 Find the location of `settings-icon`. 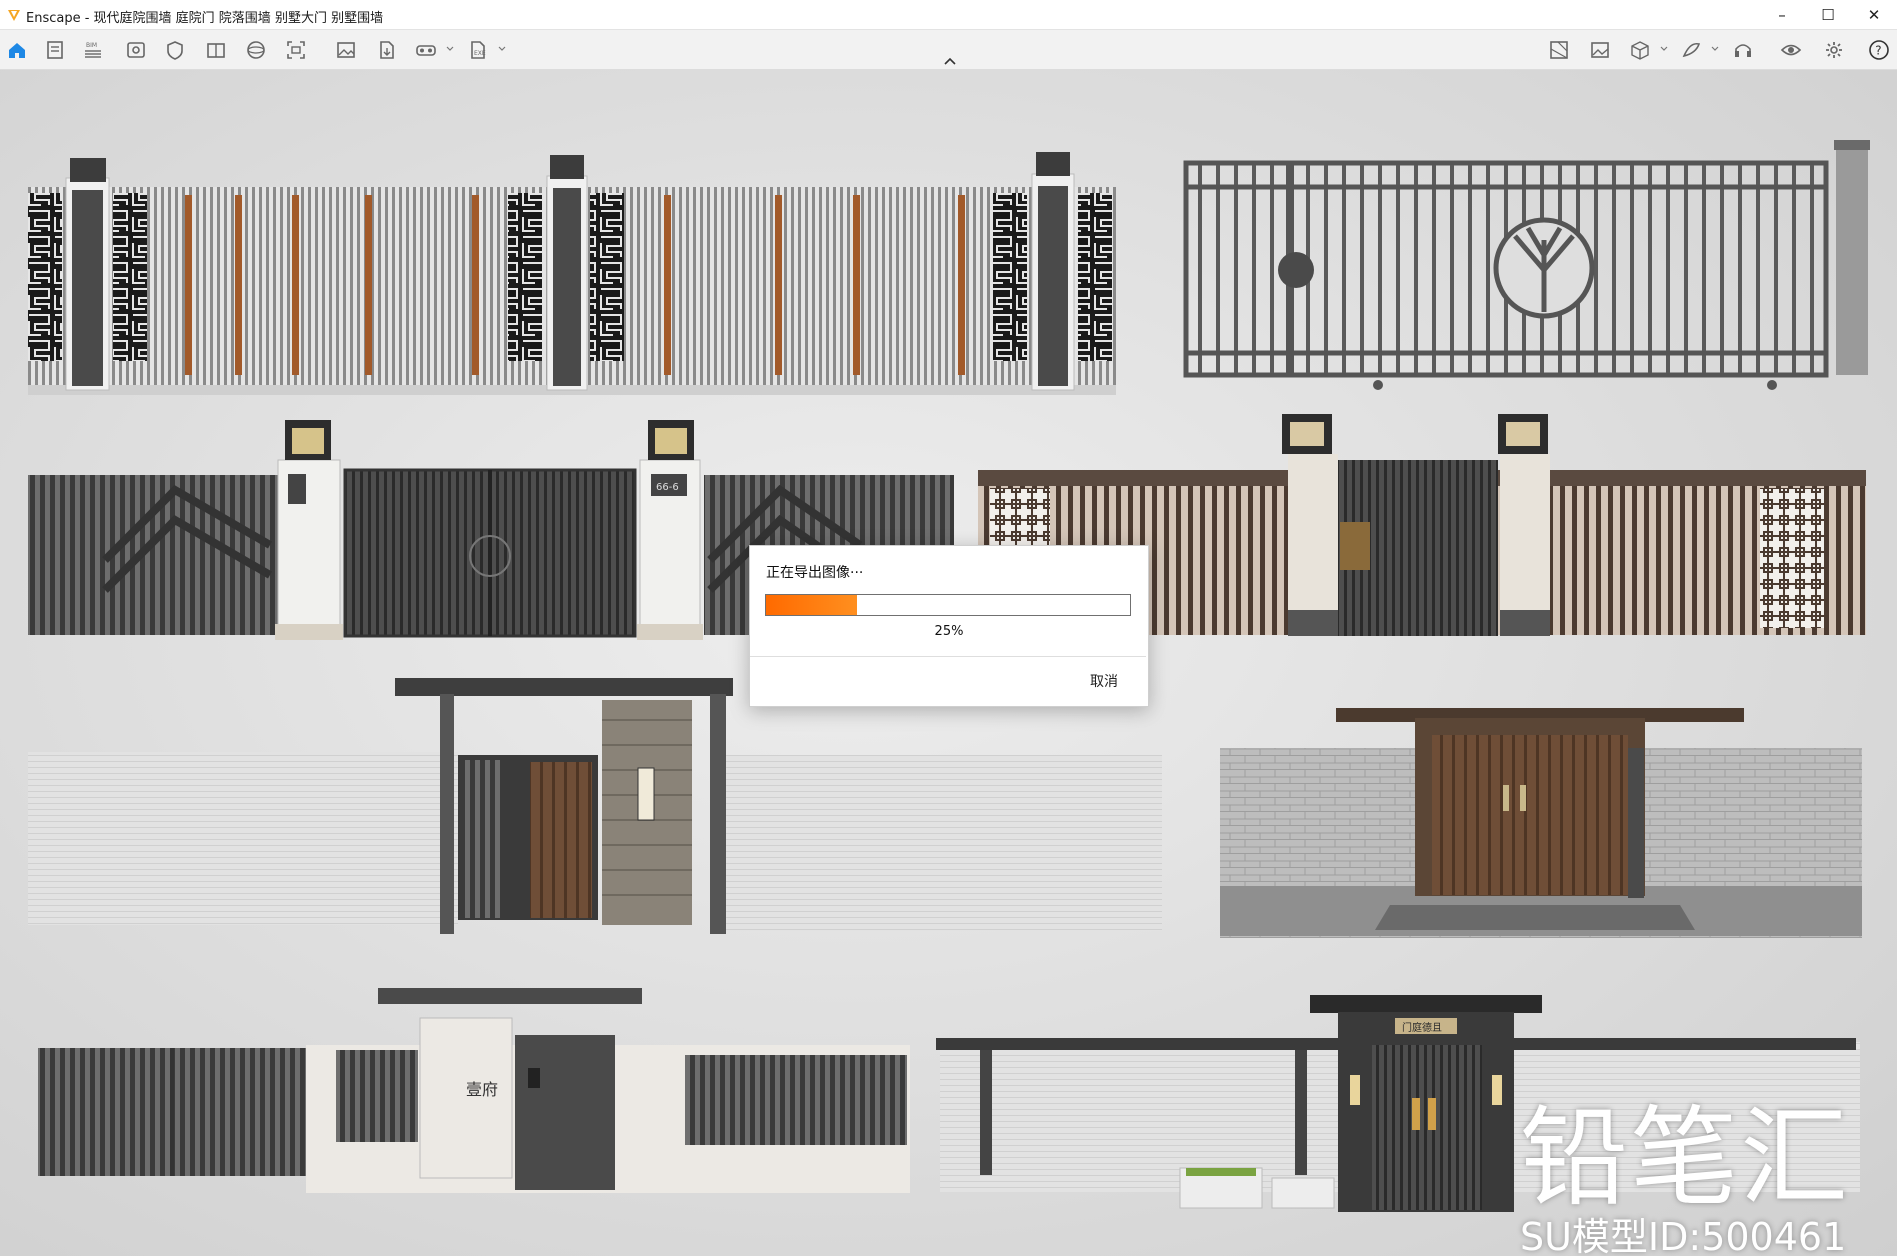

settings-icon is located at coordinates (1834, 50).